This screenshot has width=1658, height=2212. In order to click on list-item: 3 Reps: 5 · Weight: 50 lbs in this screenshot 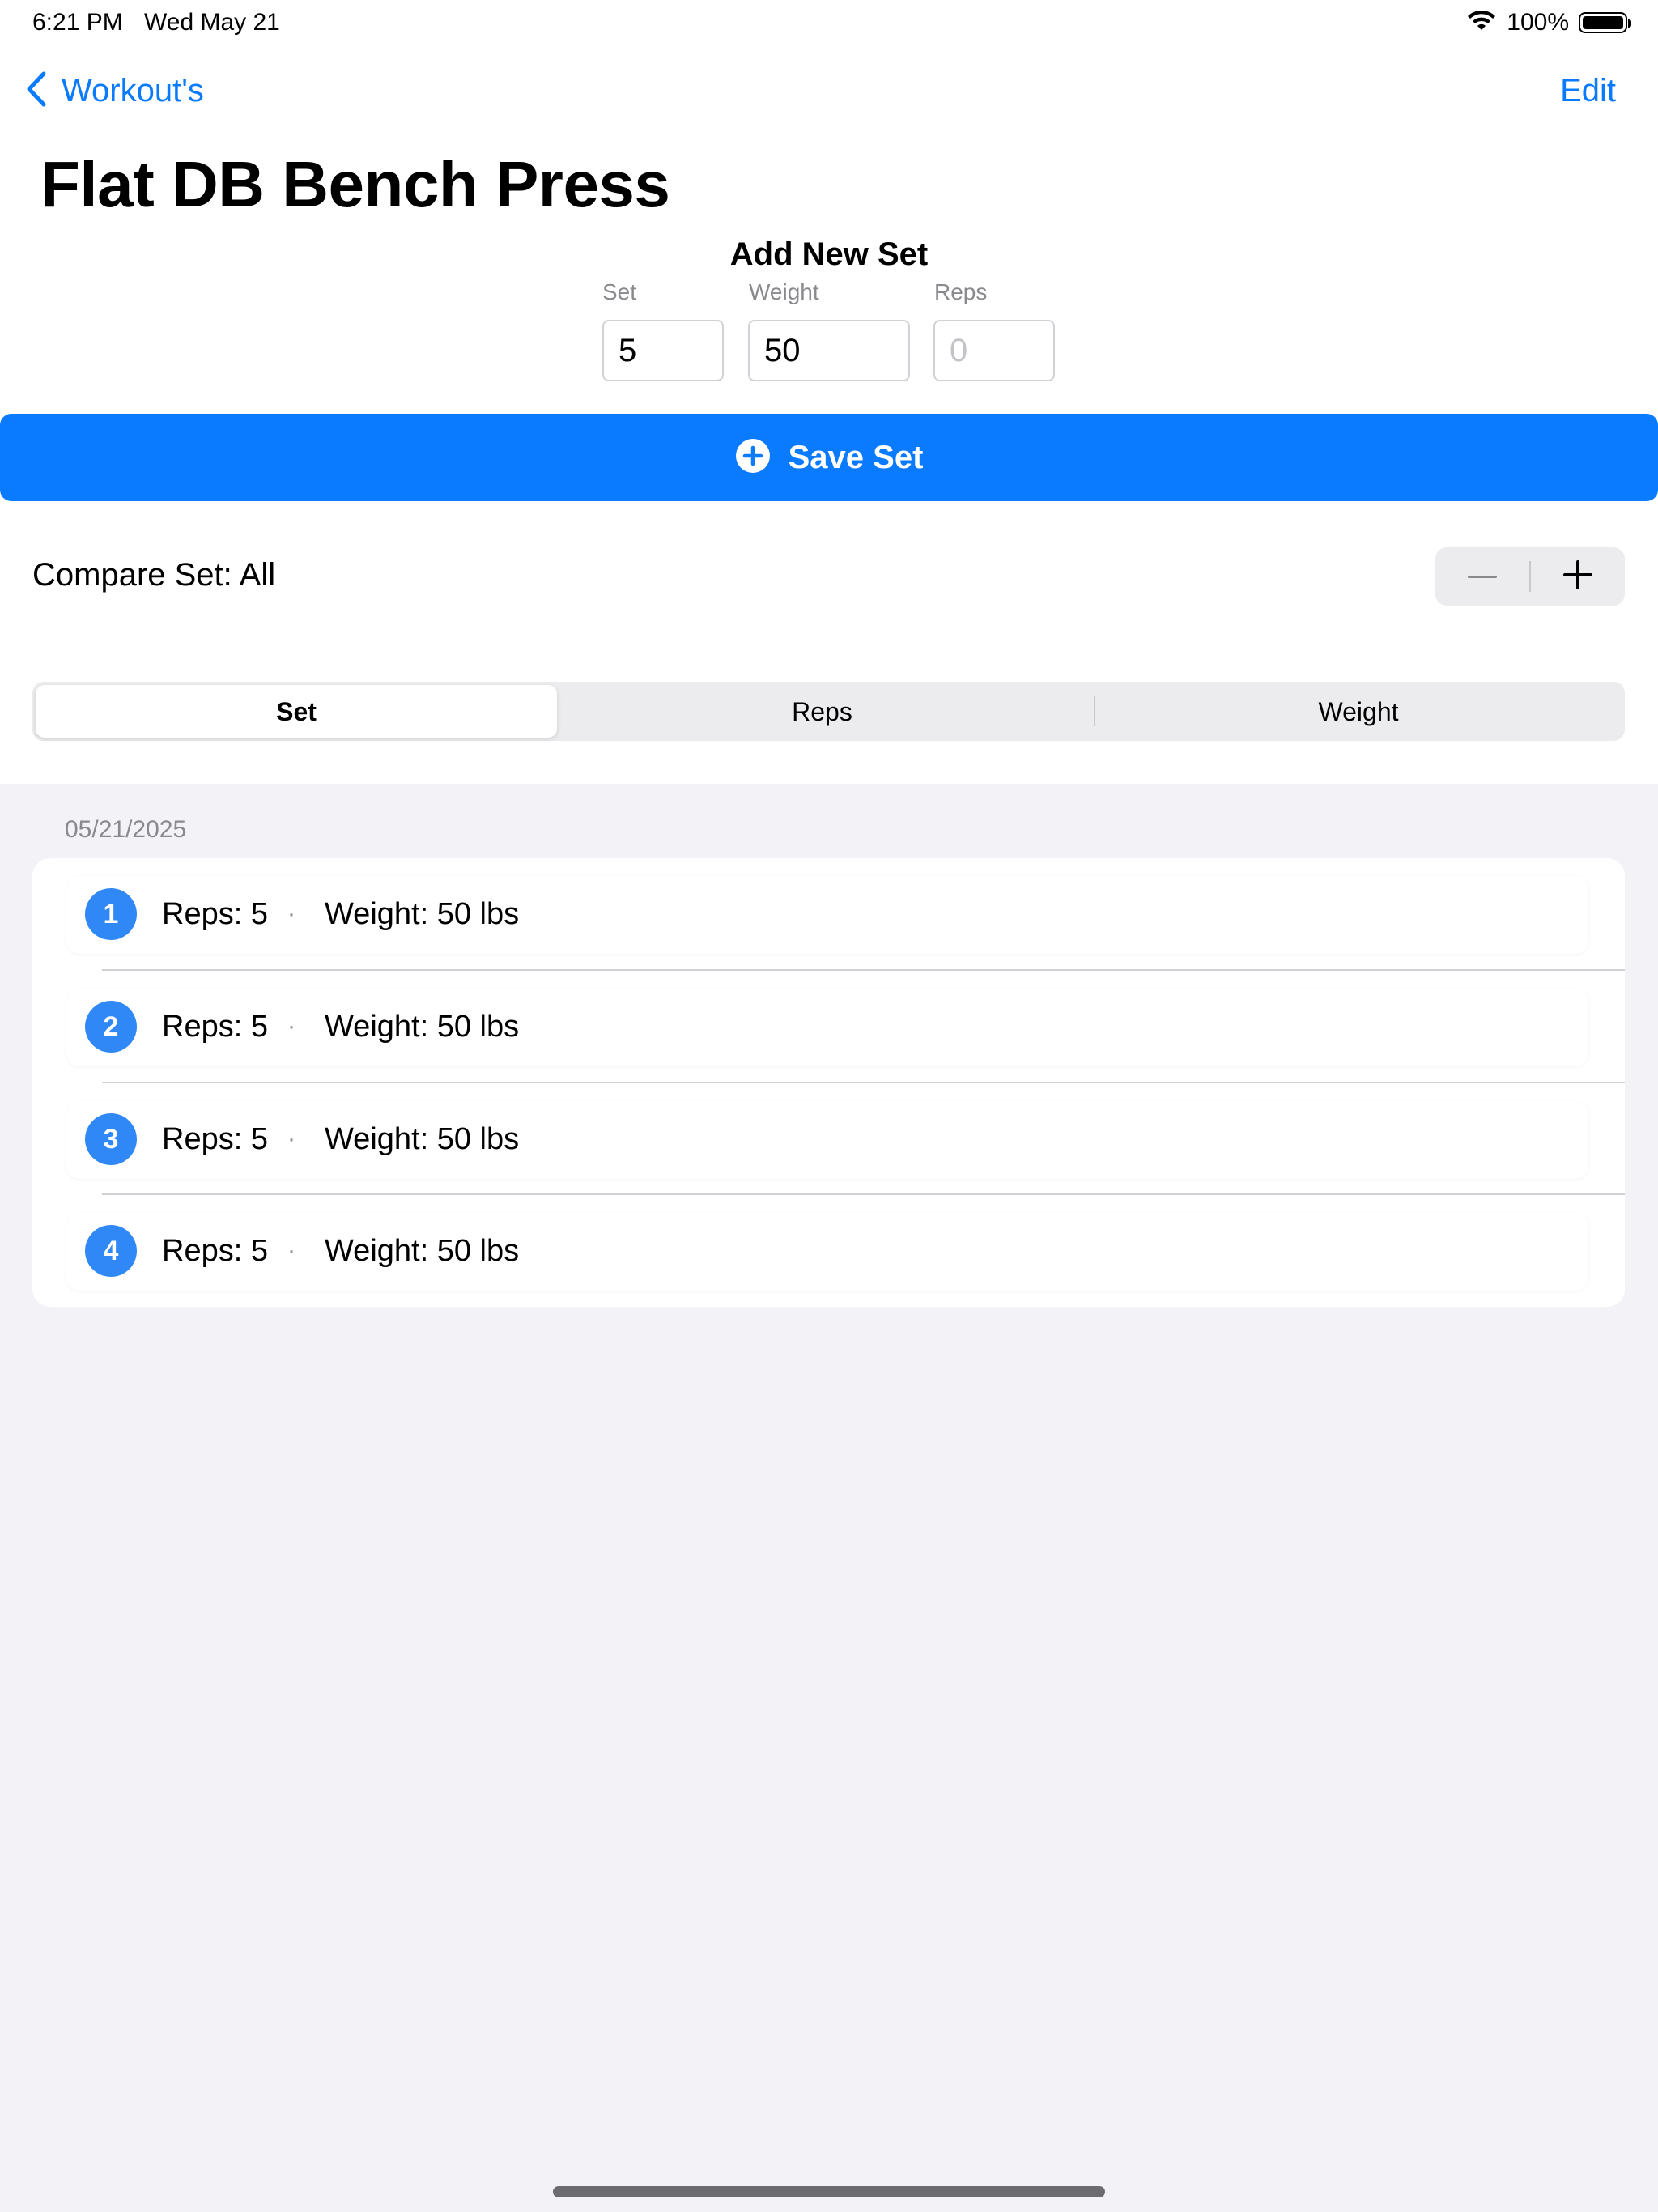, I will do `click(828, 1139)`.